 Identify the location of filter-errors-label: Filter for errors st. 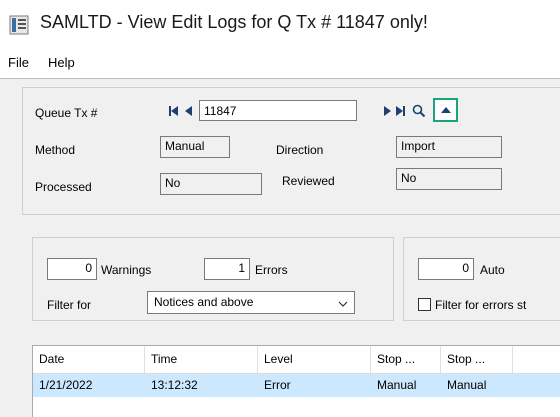
(481, 305).